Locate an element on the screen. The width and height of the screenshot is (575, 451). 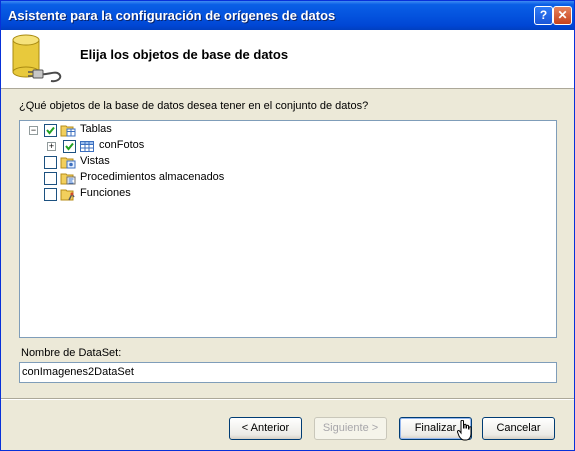
expand-confotos-button: + is located at coordinates (51, 146).